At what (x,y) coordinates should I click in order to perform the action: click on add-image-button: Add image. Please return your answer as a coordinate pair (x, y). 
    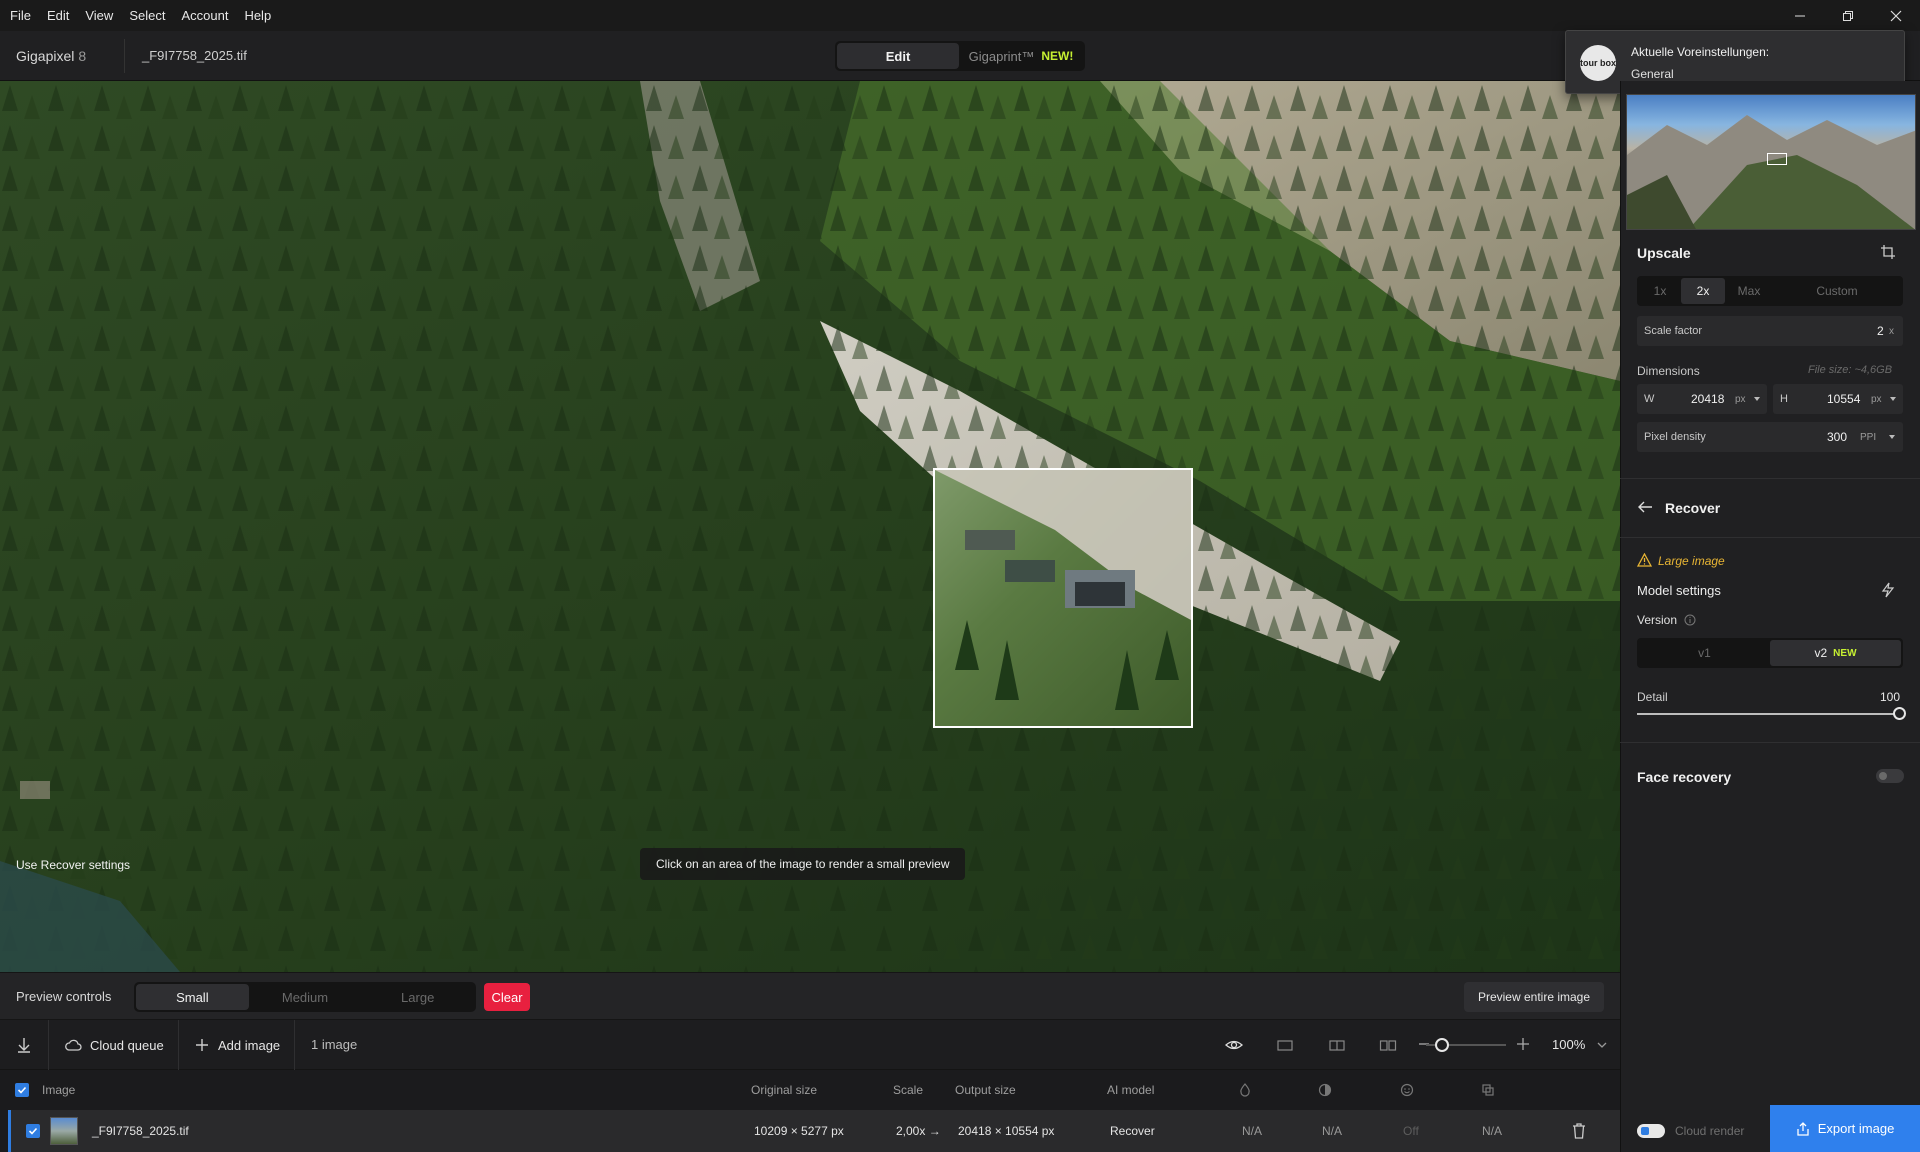
    Looking at the image, I should click on (237, 1045).